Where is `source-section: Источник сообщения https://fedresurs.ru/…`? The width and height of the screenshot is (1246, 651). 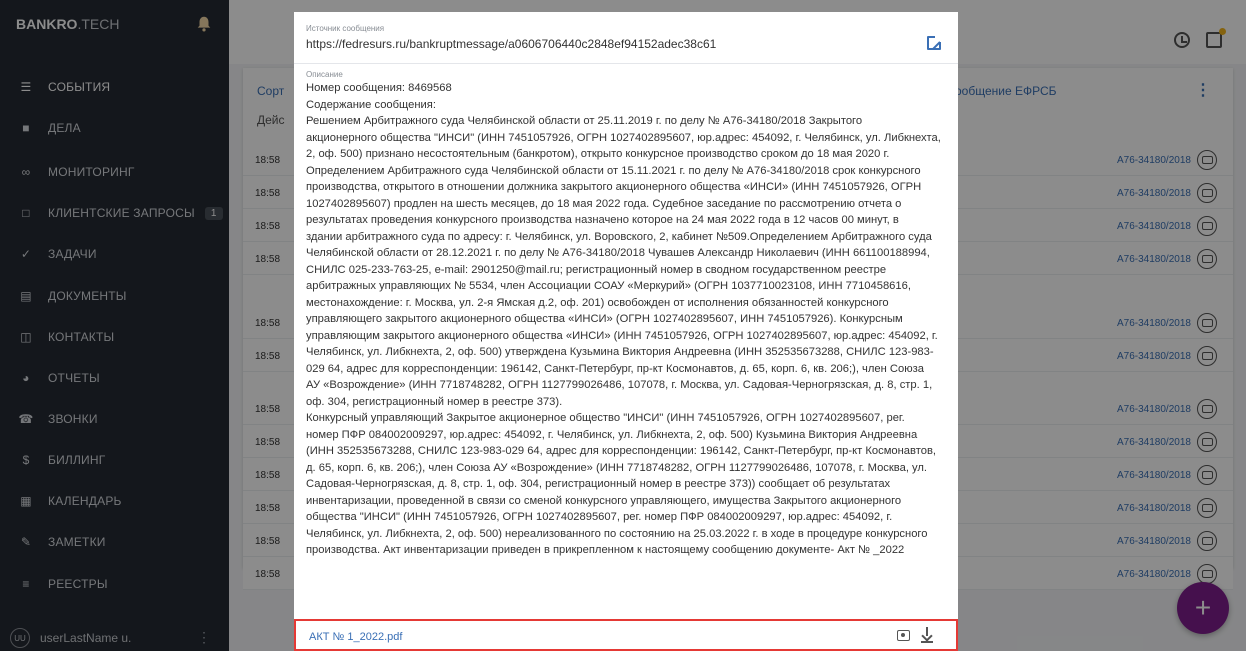
source-section: Источник сообщения https://fedresurs.ru/… is located at coordinates (626, 38).